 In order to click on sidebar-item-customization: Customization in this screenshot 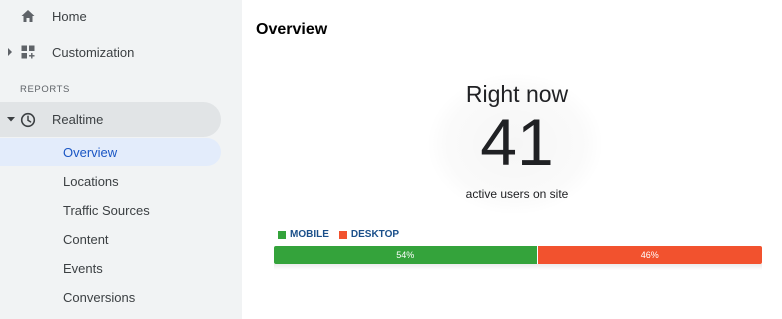, I will do `click(121, 52)`.